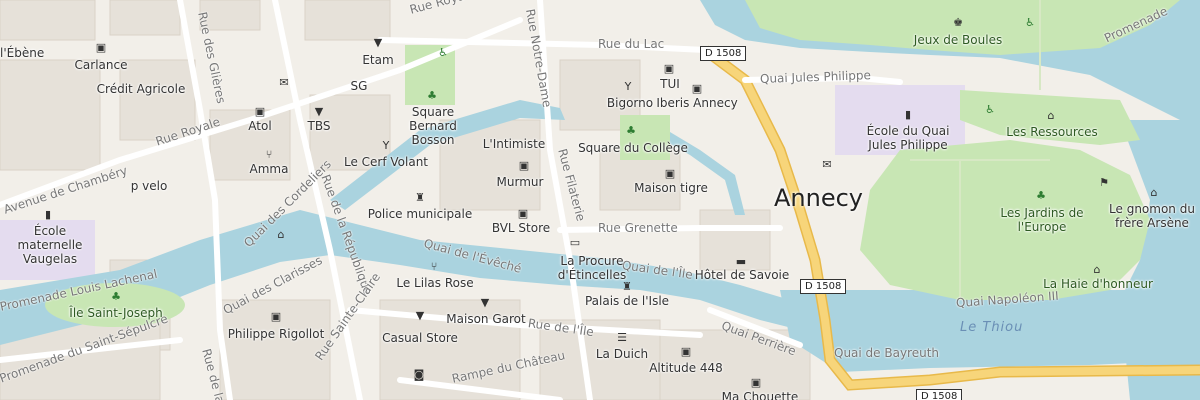 This screenshot has width=1200, height=400. Describe the element at coordinates (435, 283) in the screenshot. I see `place-label: Le Lilas Rose` at that location.